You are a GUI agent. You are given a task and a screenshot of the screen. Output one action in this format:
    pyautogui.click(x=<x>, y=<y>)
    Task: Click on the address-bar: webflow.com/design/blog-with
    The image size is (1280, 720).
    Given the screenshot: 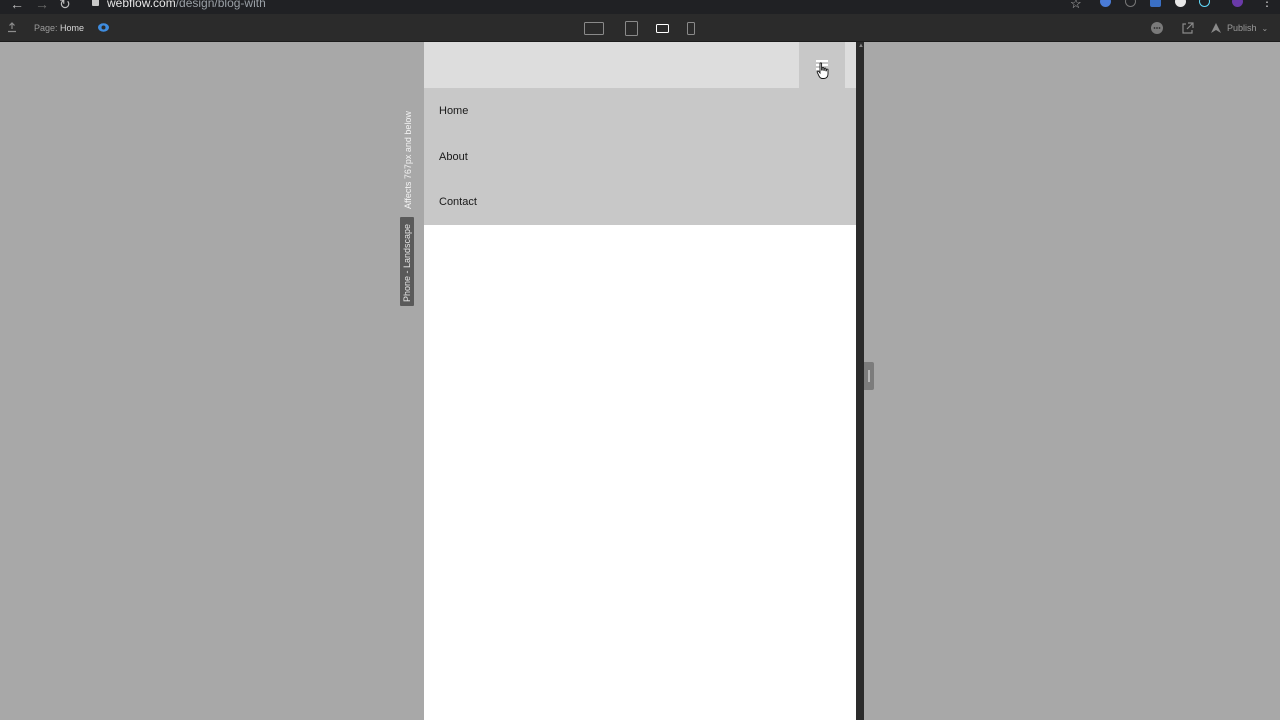 What is the action you would take?
    pyautogui.click(x=179, y=5)
    